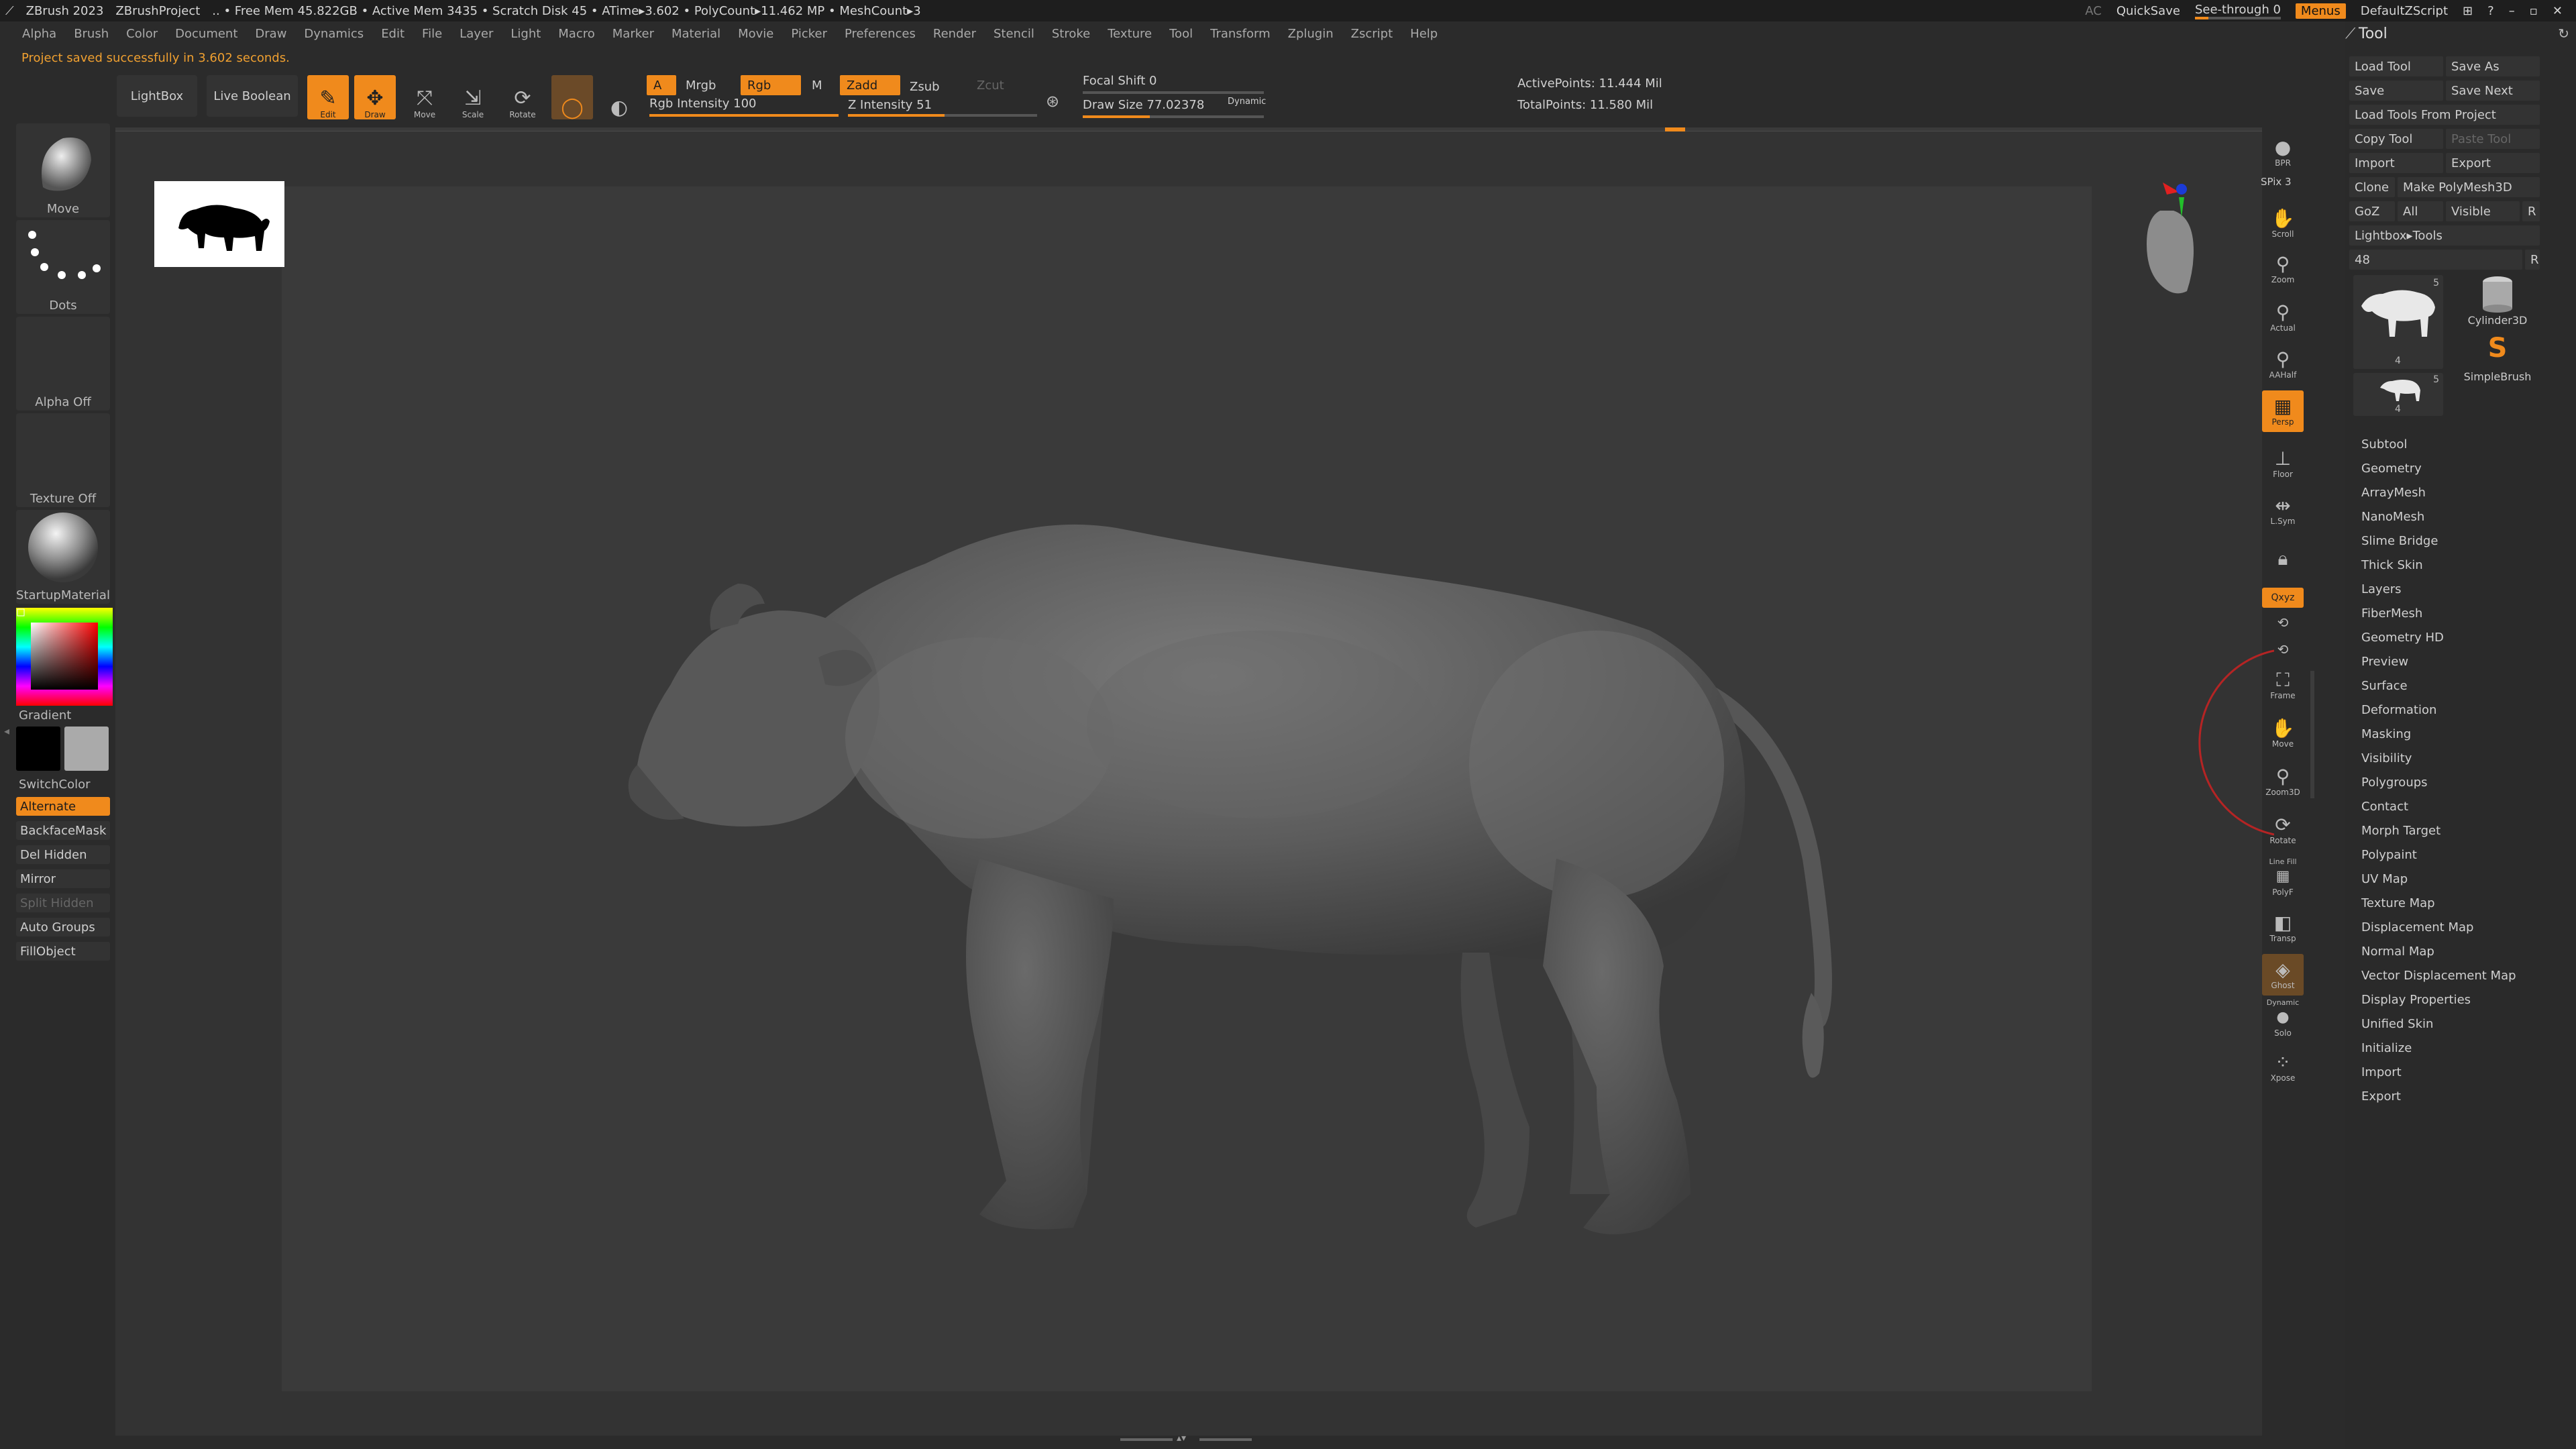  Describe the element at coordinates (2384, 879) in the screenshot. I see `subpalette-uv-map: UV Map` at that location.